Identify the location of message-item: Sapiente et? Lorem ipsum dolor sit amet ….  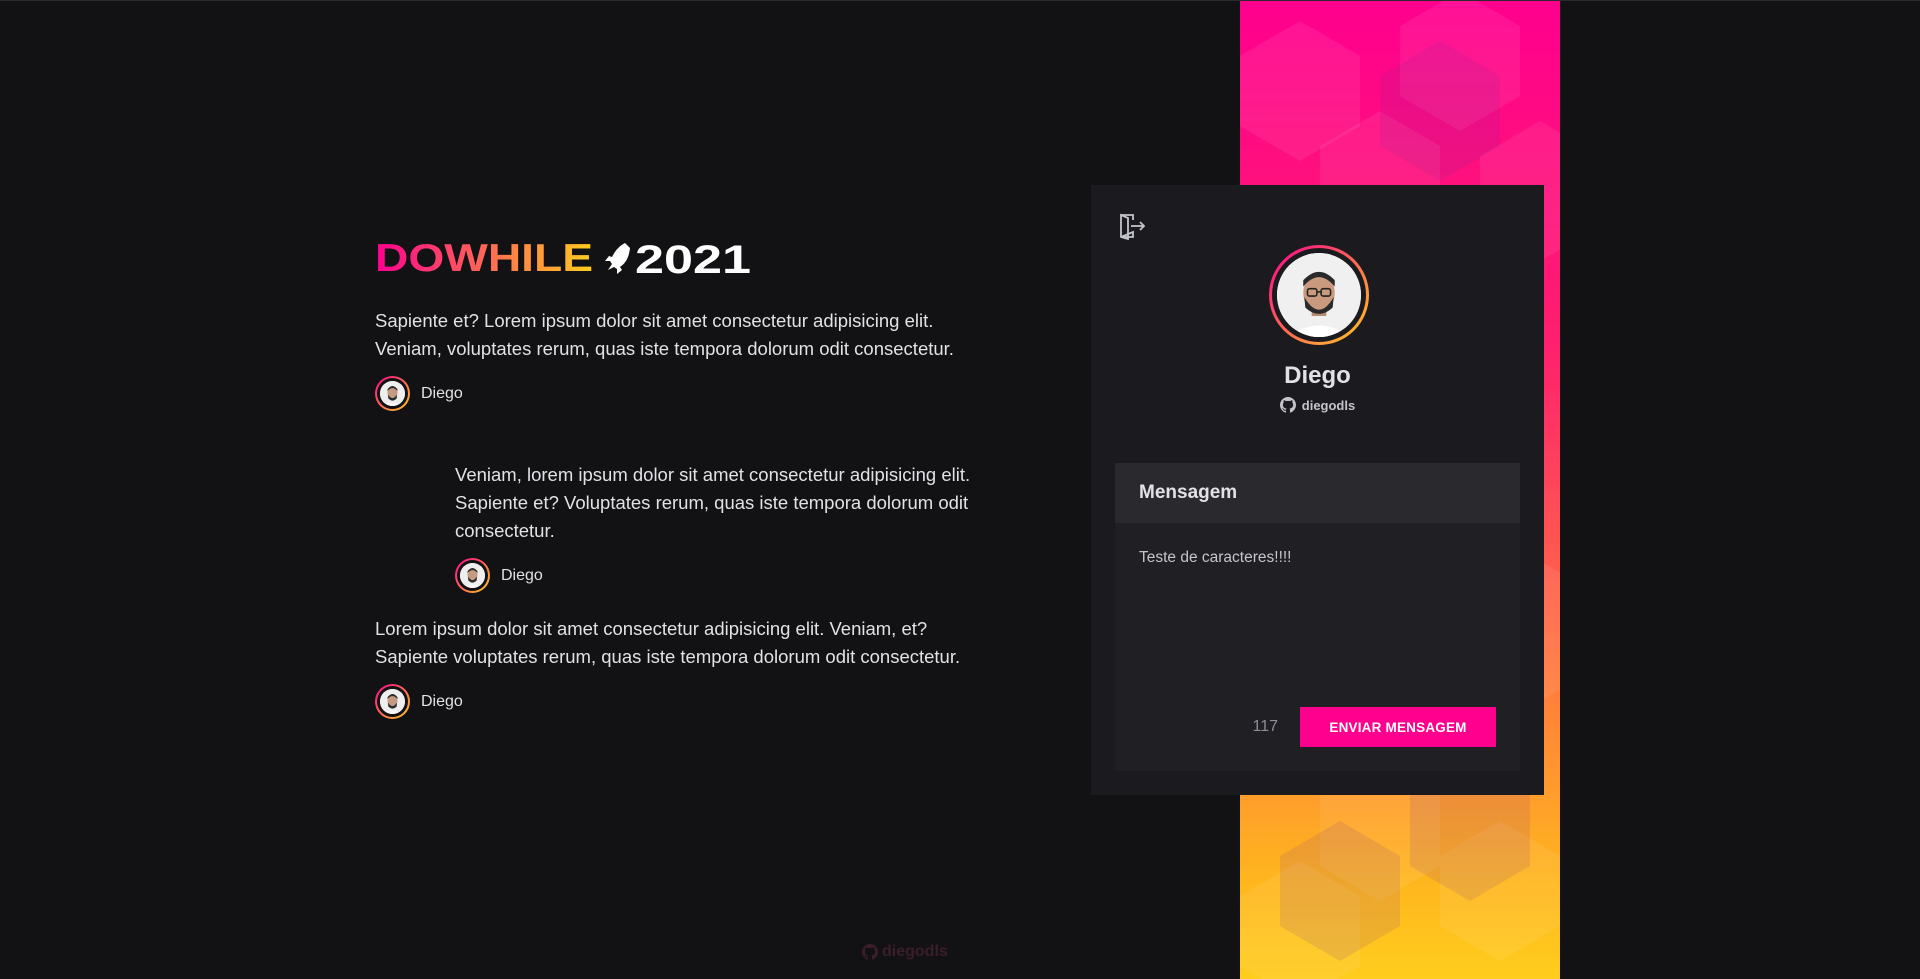
(675, 359).